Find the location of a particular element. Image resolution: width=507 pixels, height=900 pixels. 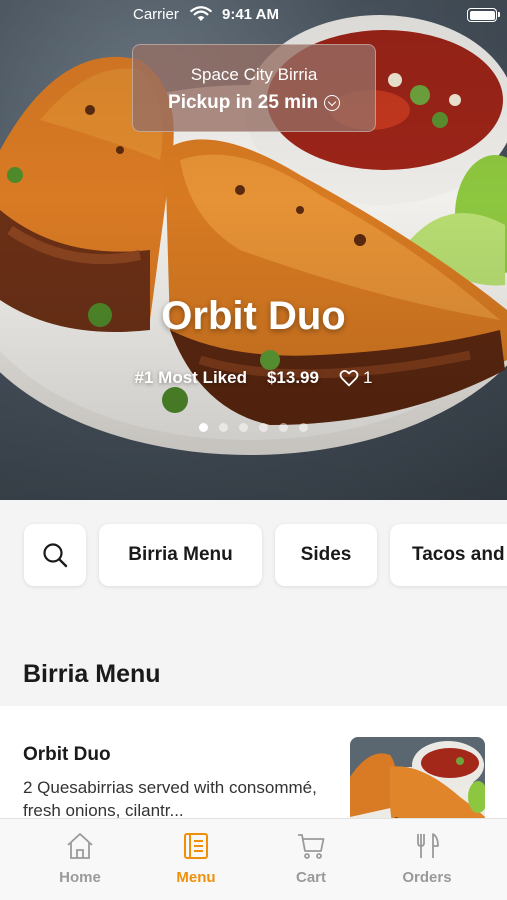

tab-menu: Menu is located at coordinates (196, 858).